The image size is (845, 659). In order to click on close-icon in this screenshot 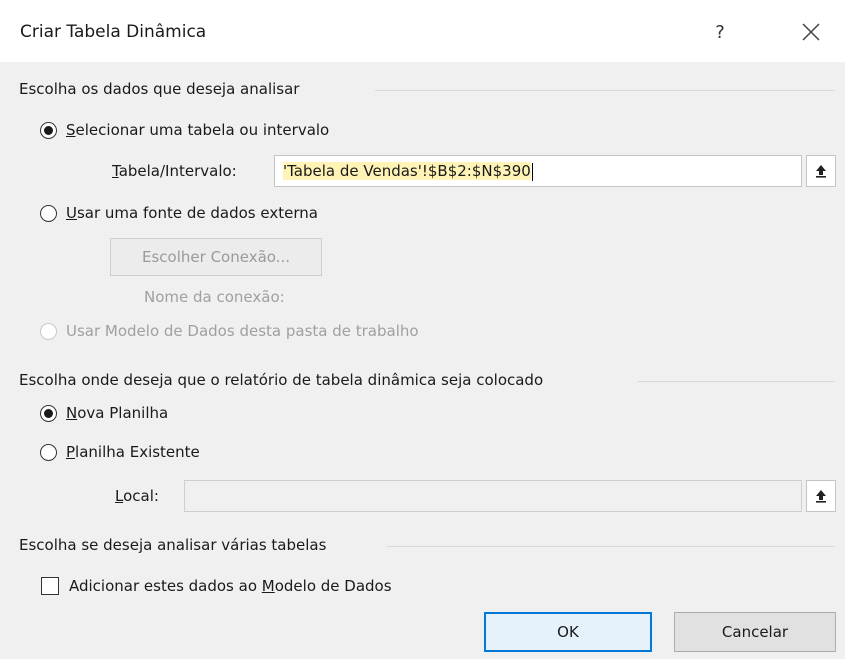, I will do `click(811, 32)`.